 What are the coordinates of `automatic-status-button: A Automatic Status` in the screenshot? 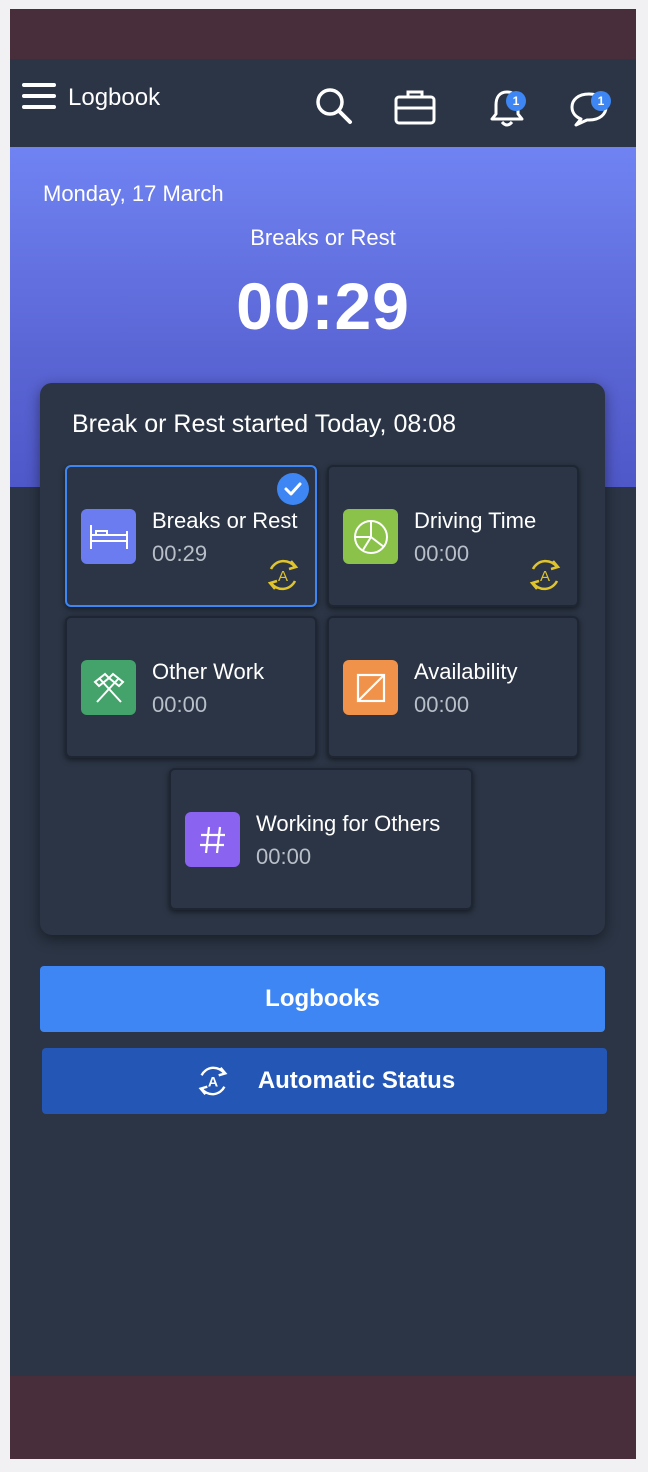 It's located at (324, 1081).